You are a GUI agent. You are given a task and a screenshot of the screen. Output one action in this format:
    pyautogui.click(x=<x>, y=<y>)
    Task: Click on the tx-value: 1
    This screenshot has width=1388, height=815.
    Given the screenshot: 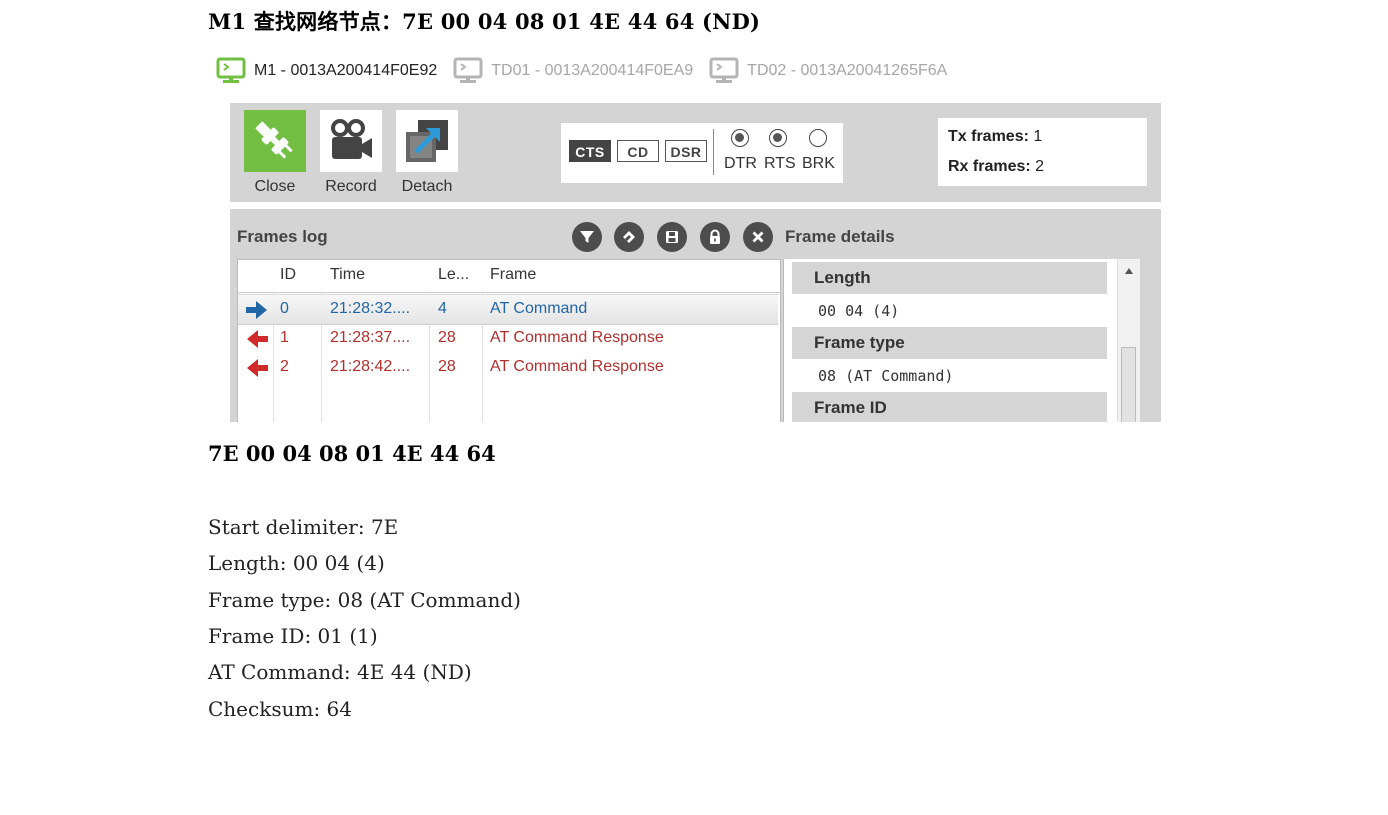 What is the action you would take?
    pyautogui.click(x=1038, y=136)
    